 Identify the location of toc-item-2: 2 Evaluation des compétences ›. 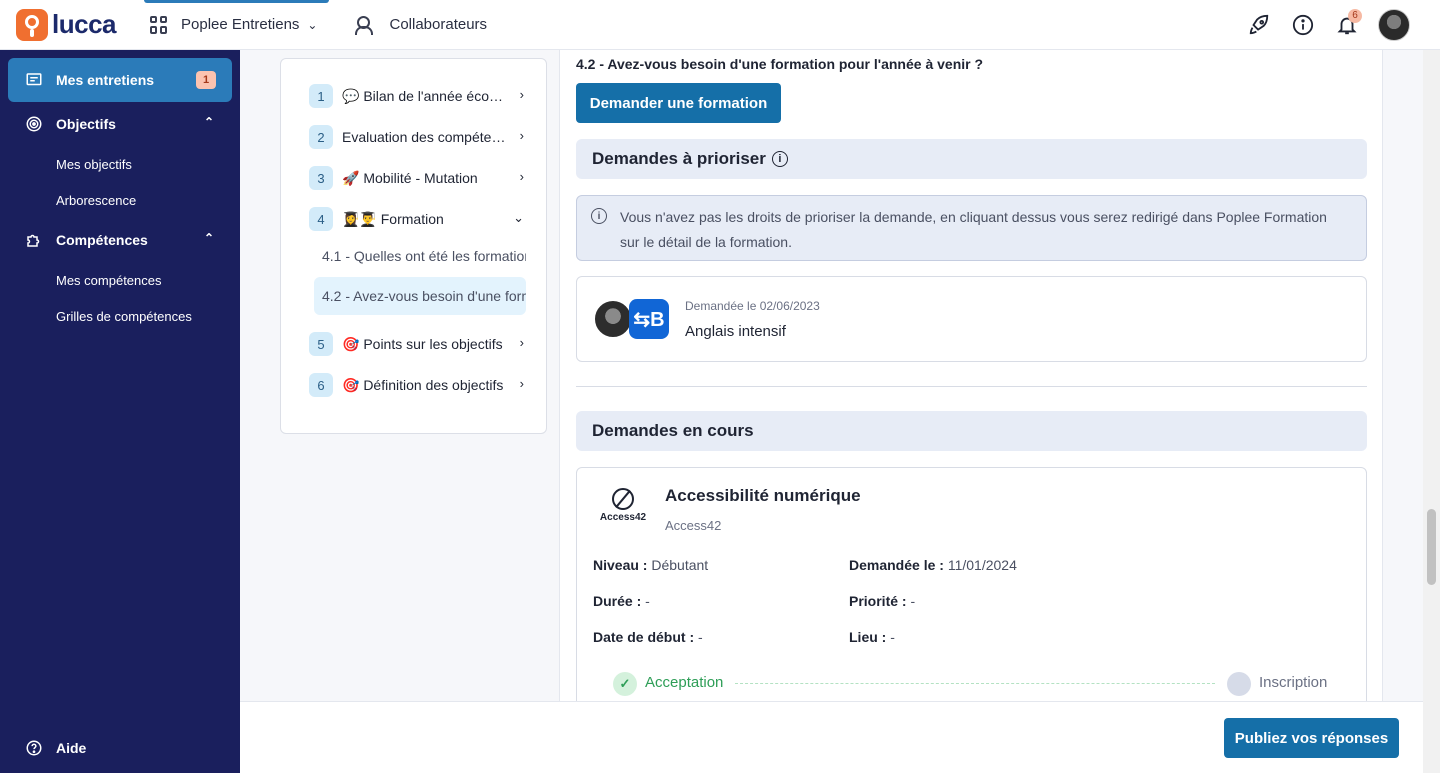
(416, 137).